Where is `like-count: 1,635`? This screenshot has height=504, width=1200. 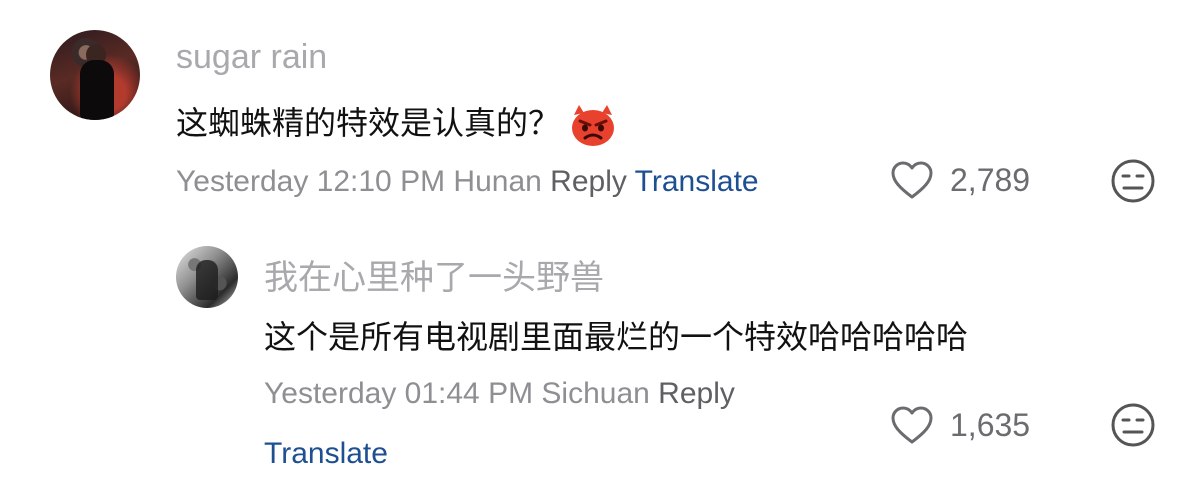 like-count: 1,635 is located at coordinates (990, 424).